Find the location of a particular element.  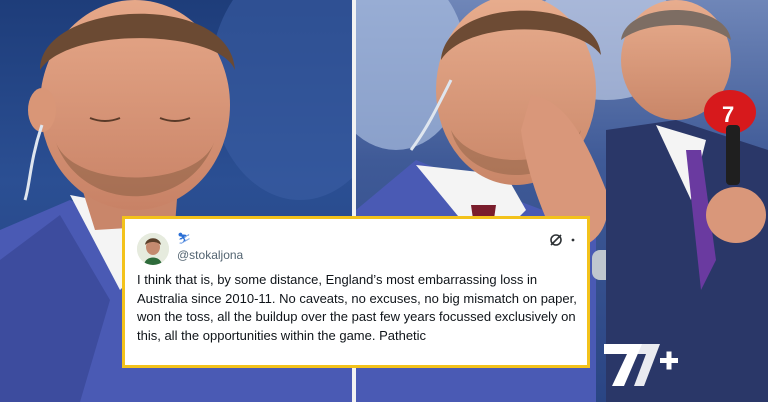

avatar is located at coordinates (153, 249).